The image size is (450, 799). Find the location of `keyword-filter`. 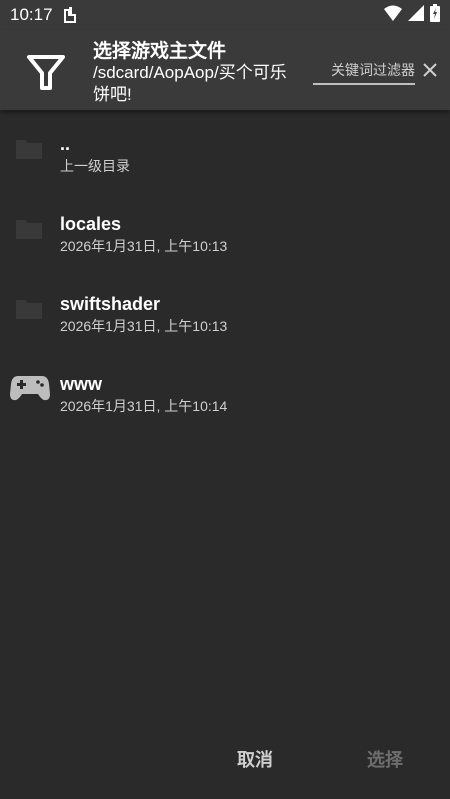

keyword-filter is located at coordinates (364, 72).